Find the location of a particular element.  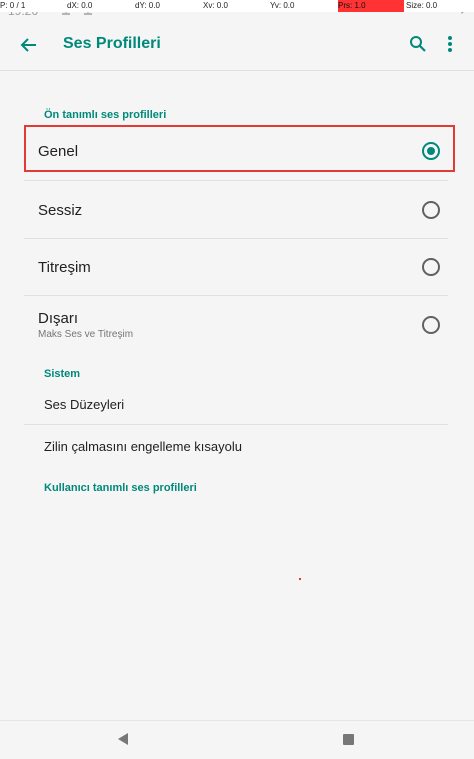

debug-yv: Yv: 0.0 is located at coordinates (282, 5).